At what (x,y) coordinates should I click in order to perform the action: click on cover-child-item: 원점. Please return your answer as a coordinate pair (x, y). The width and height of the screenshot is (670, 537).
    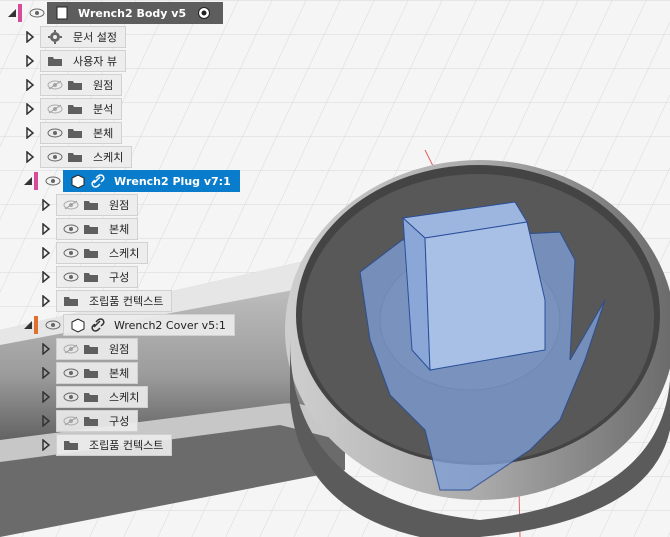
    Looking at the image, I should click on (89, 349).